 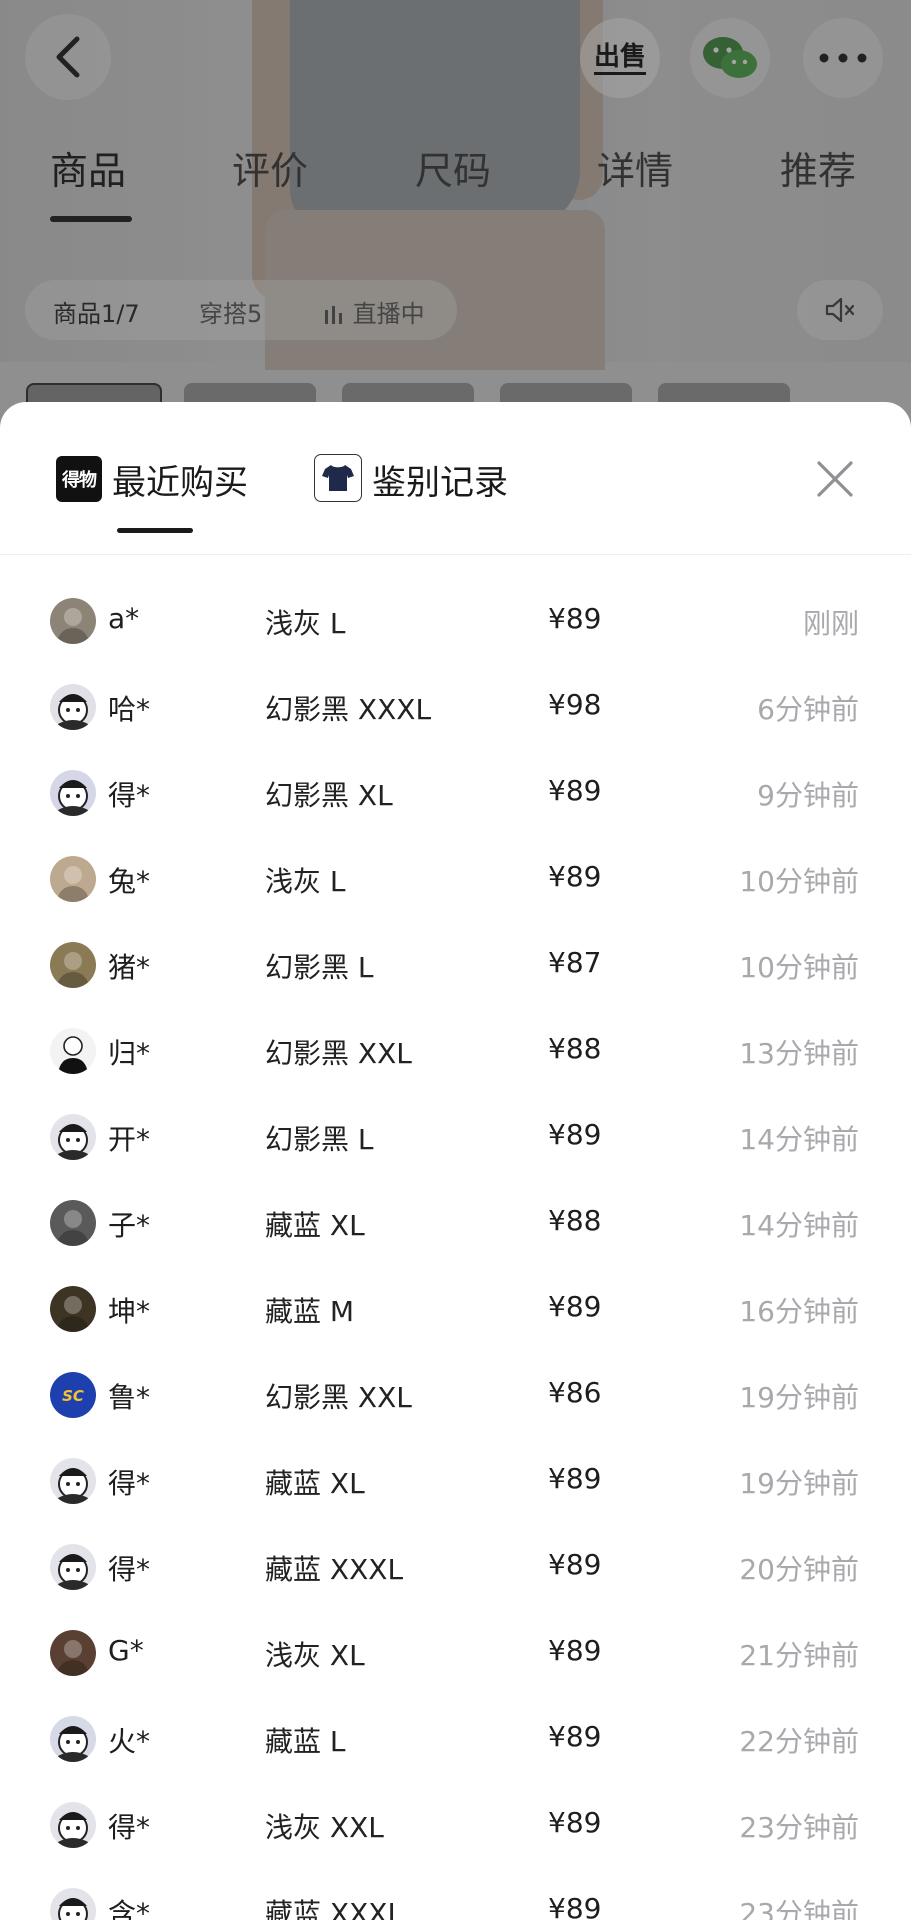 What do you see at coordinates (73, 1395) in the screenshot?
I see `avatar: SC` at bounding box center [73, 1395].